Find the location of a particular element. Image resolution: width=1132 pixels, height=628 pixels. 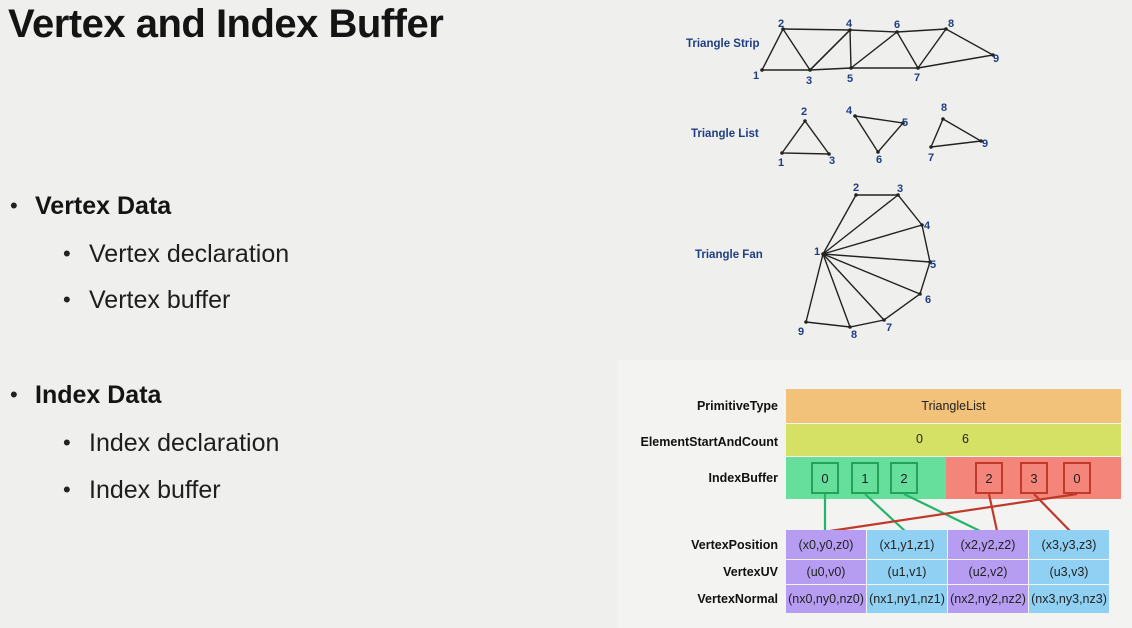

vertex-normal-label: VertexNormal is located at coordinates (737, 599).